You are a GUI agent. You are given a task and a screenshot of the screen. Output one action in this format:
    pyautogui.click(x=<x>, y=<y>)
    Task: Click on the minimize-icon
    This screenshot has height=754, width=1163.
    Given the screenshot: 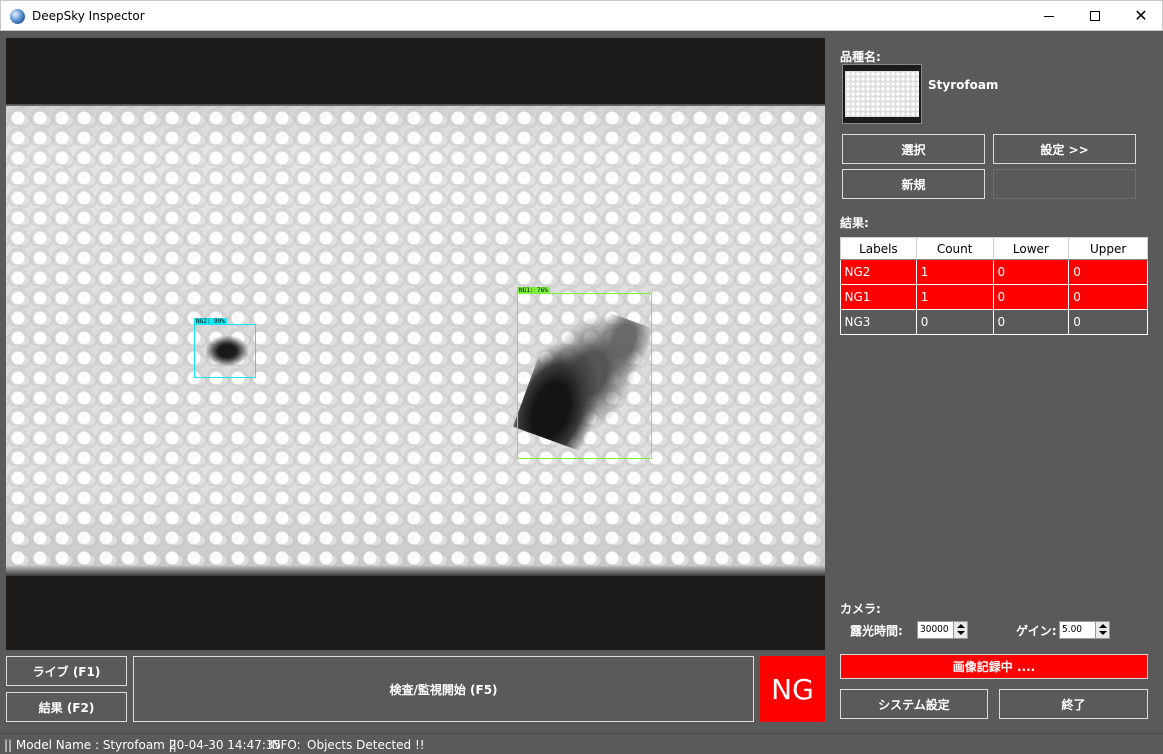 What is the action you would take?
    pyautogui.click(x=1049, y=16)
    